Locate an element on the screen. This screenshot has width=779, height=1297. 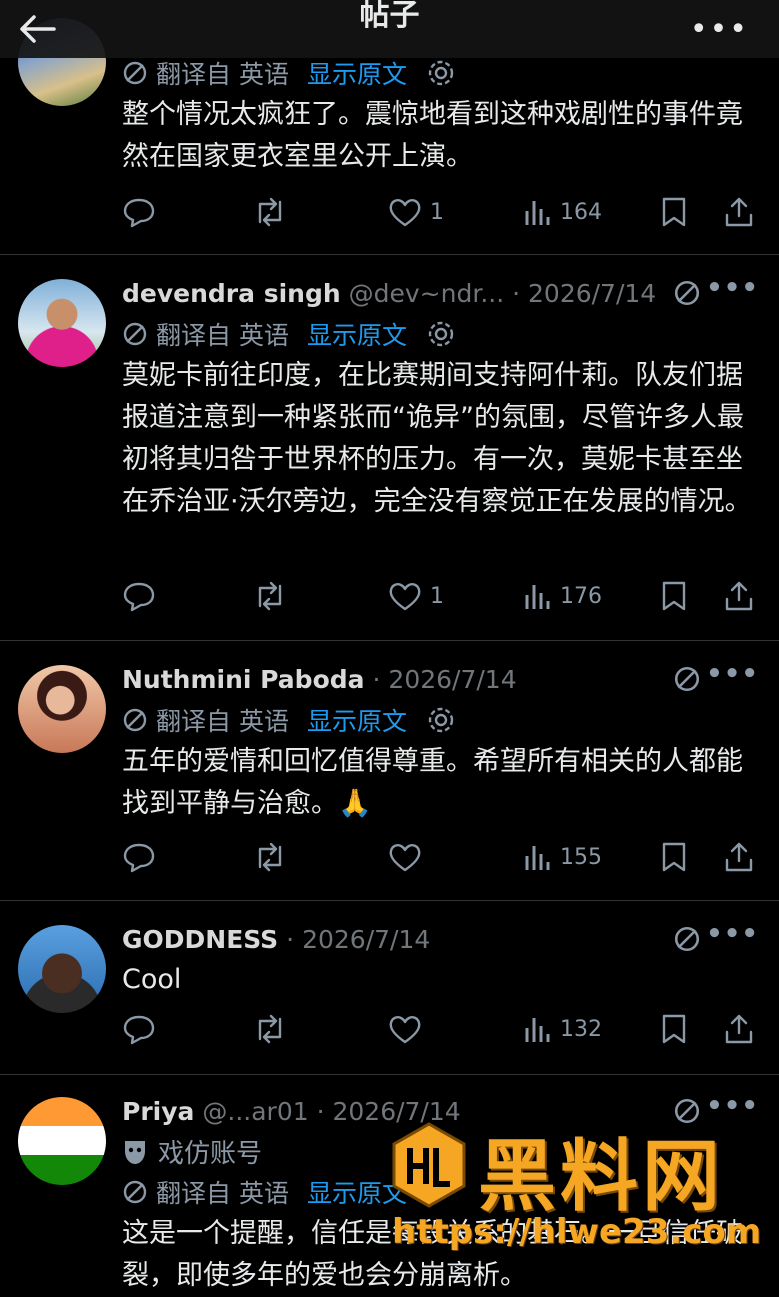
author-row: Nuthmini Paboda · 2026/7/14 ••• is located at coordinates (440, 682).